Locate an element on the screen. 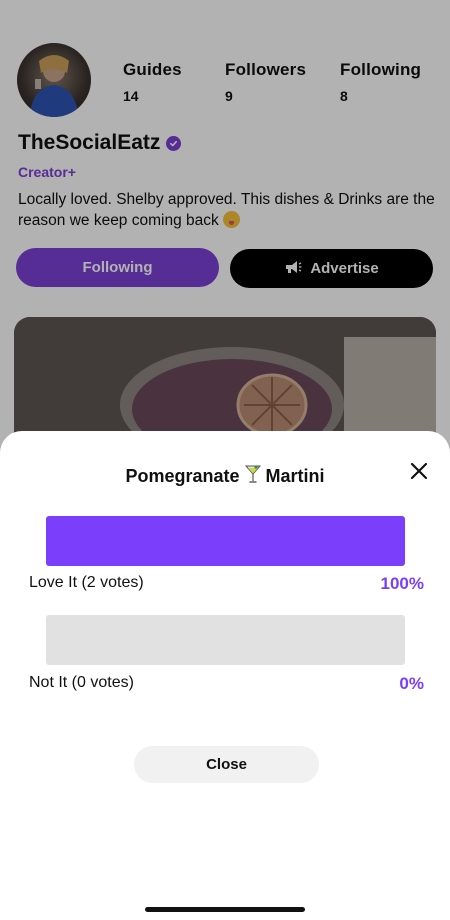  poll-option-percent: 0% is located at coordinates (411, 683).